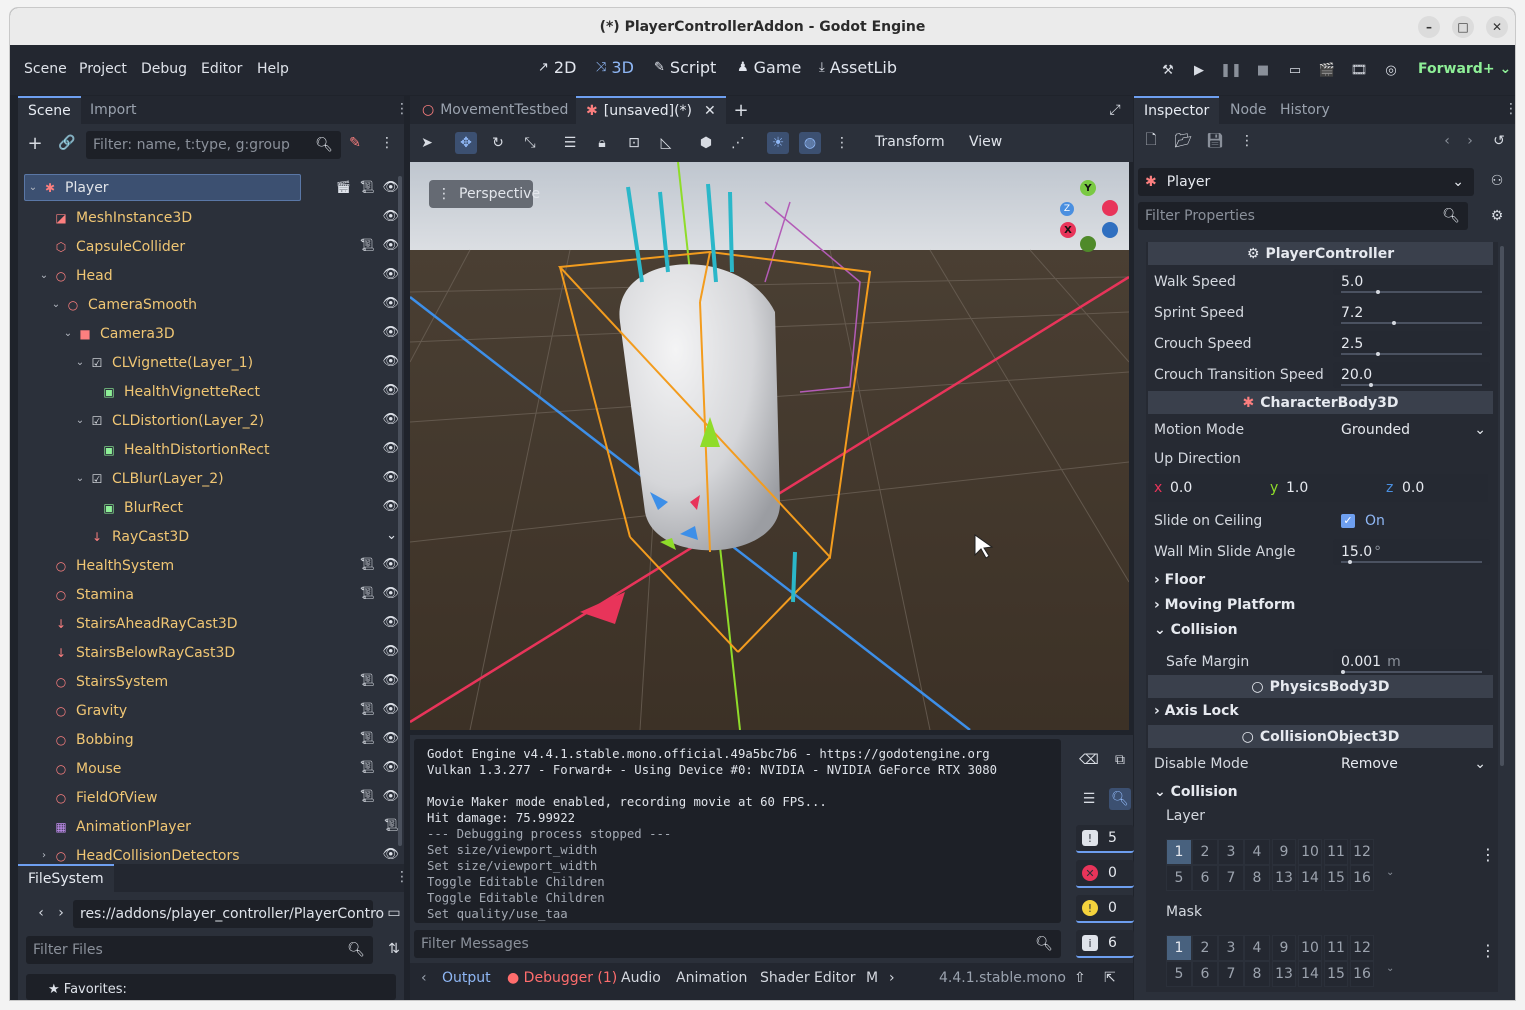 This screenshot has width=1525, height=1010. Describe the element at coordinates (1411, 671) in the screenshot. I see `safe-margin-slider` at that location.